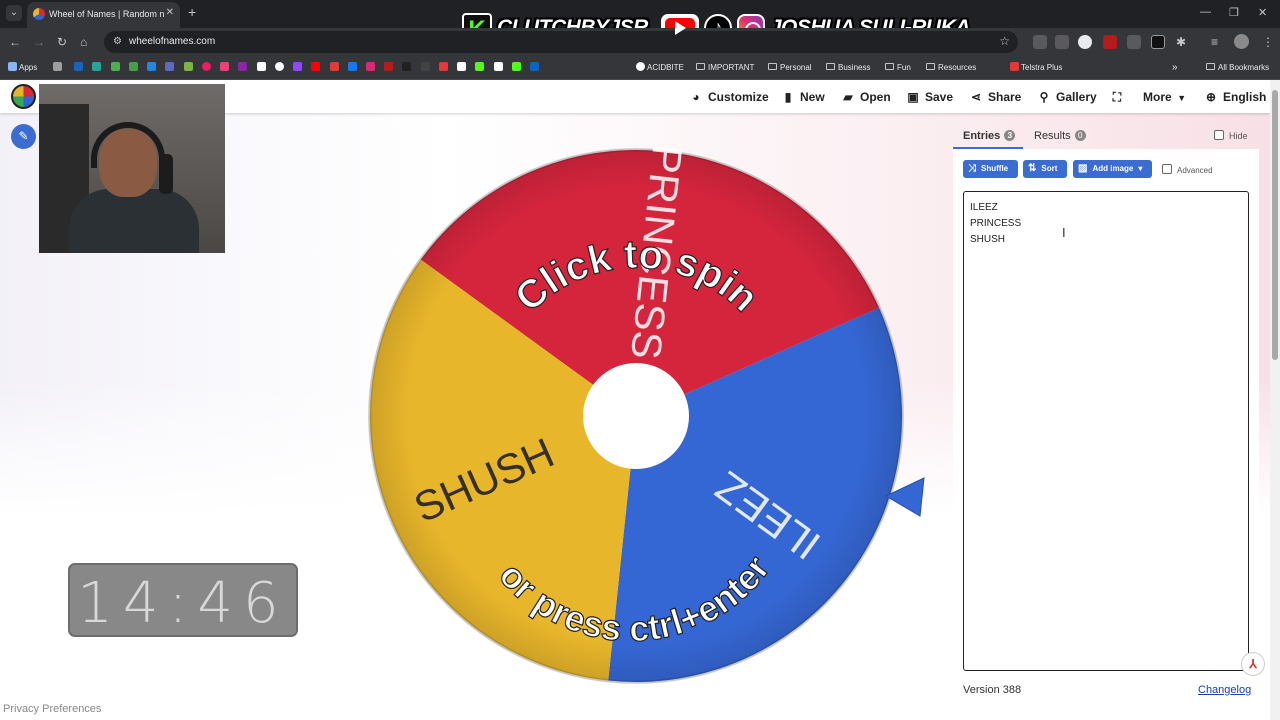 The image size is (1280, 720). I want to click on results-count-badge: 0, so click(1080, 135).